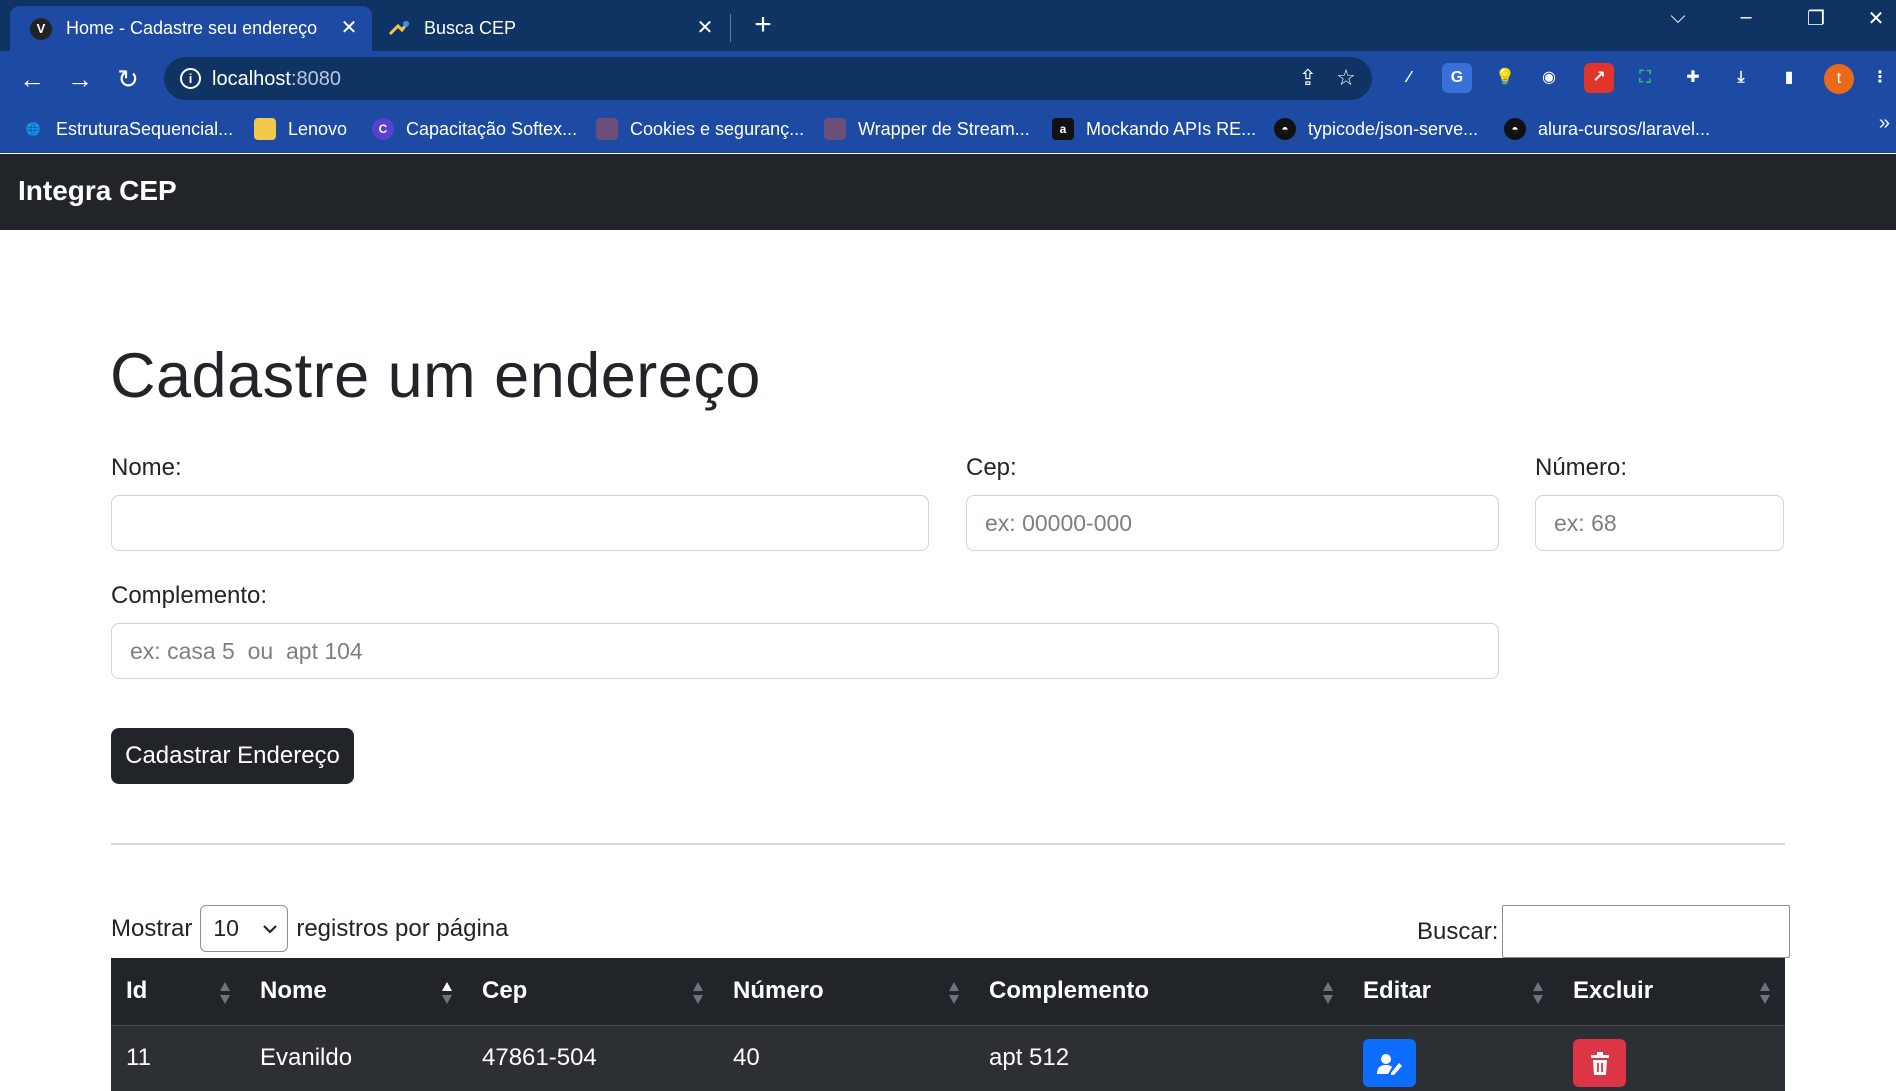  I want to click on extension-arrow-icon: ↗, so click(1599, 78).